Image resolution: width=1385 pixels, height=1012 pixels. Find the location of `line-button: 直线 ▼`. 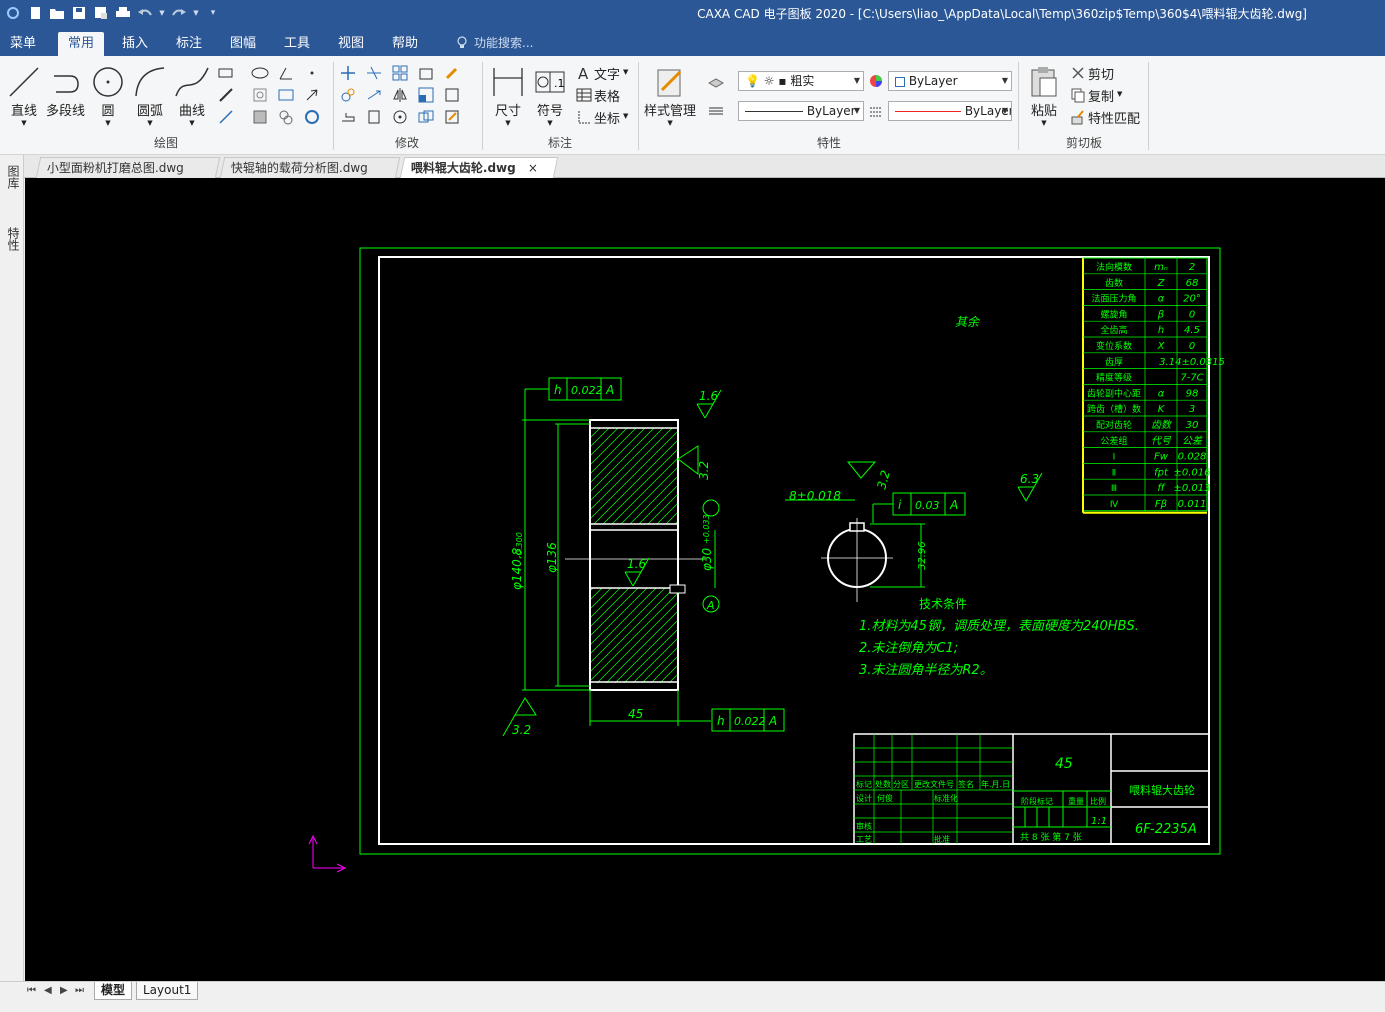

line-button: 直线 ▼ is located at coordinates (24, 95).